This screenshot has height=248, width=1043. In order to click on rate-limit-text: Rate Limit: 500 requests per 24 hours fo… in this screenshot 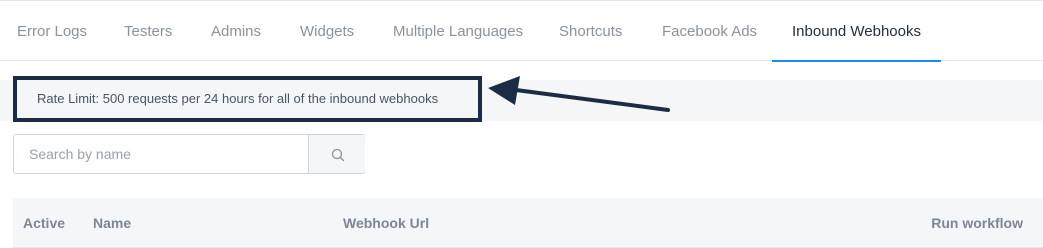, I will do `click(238, 98)`.